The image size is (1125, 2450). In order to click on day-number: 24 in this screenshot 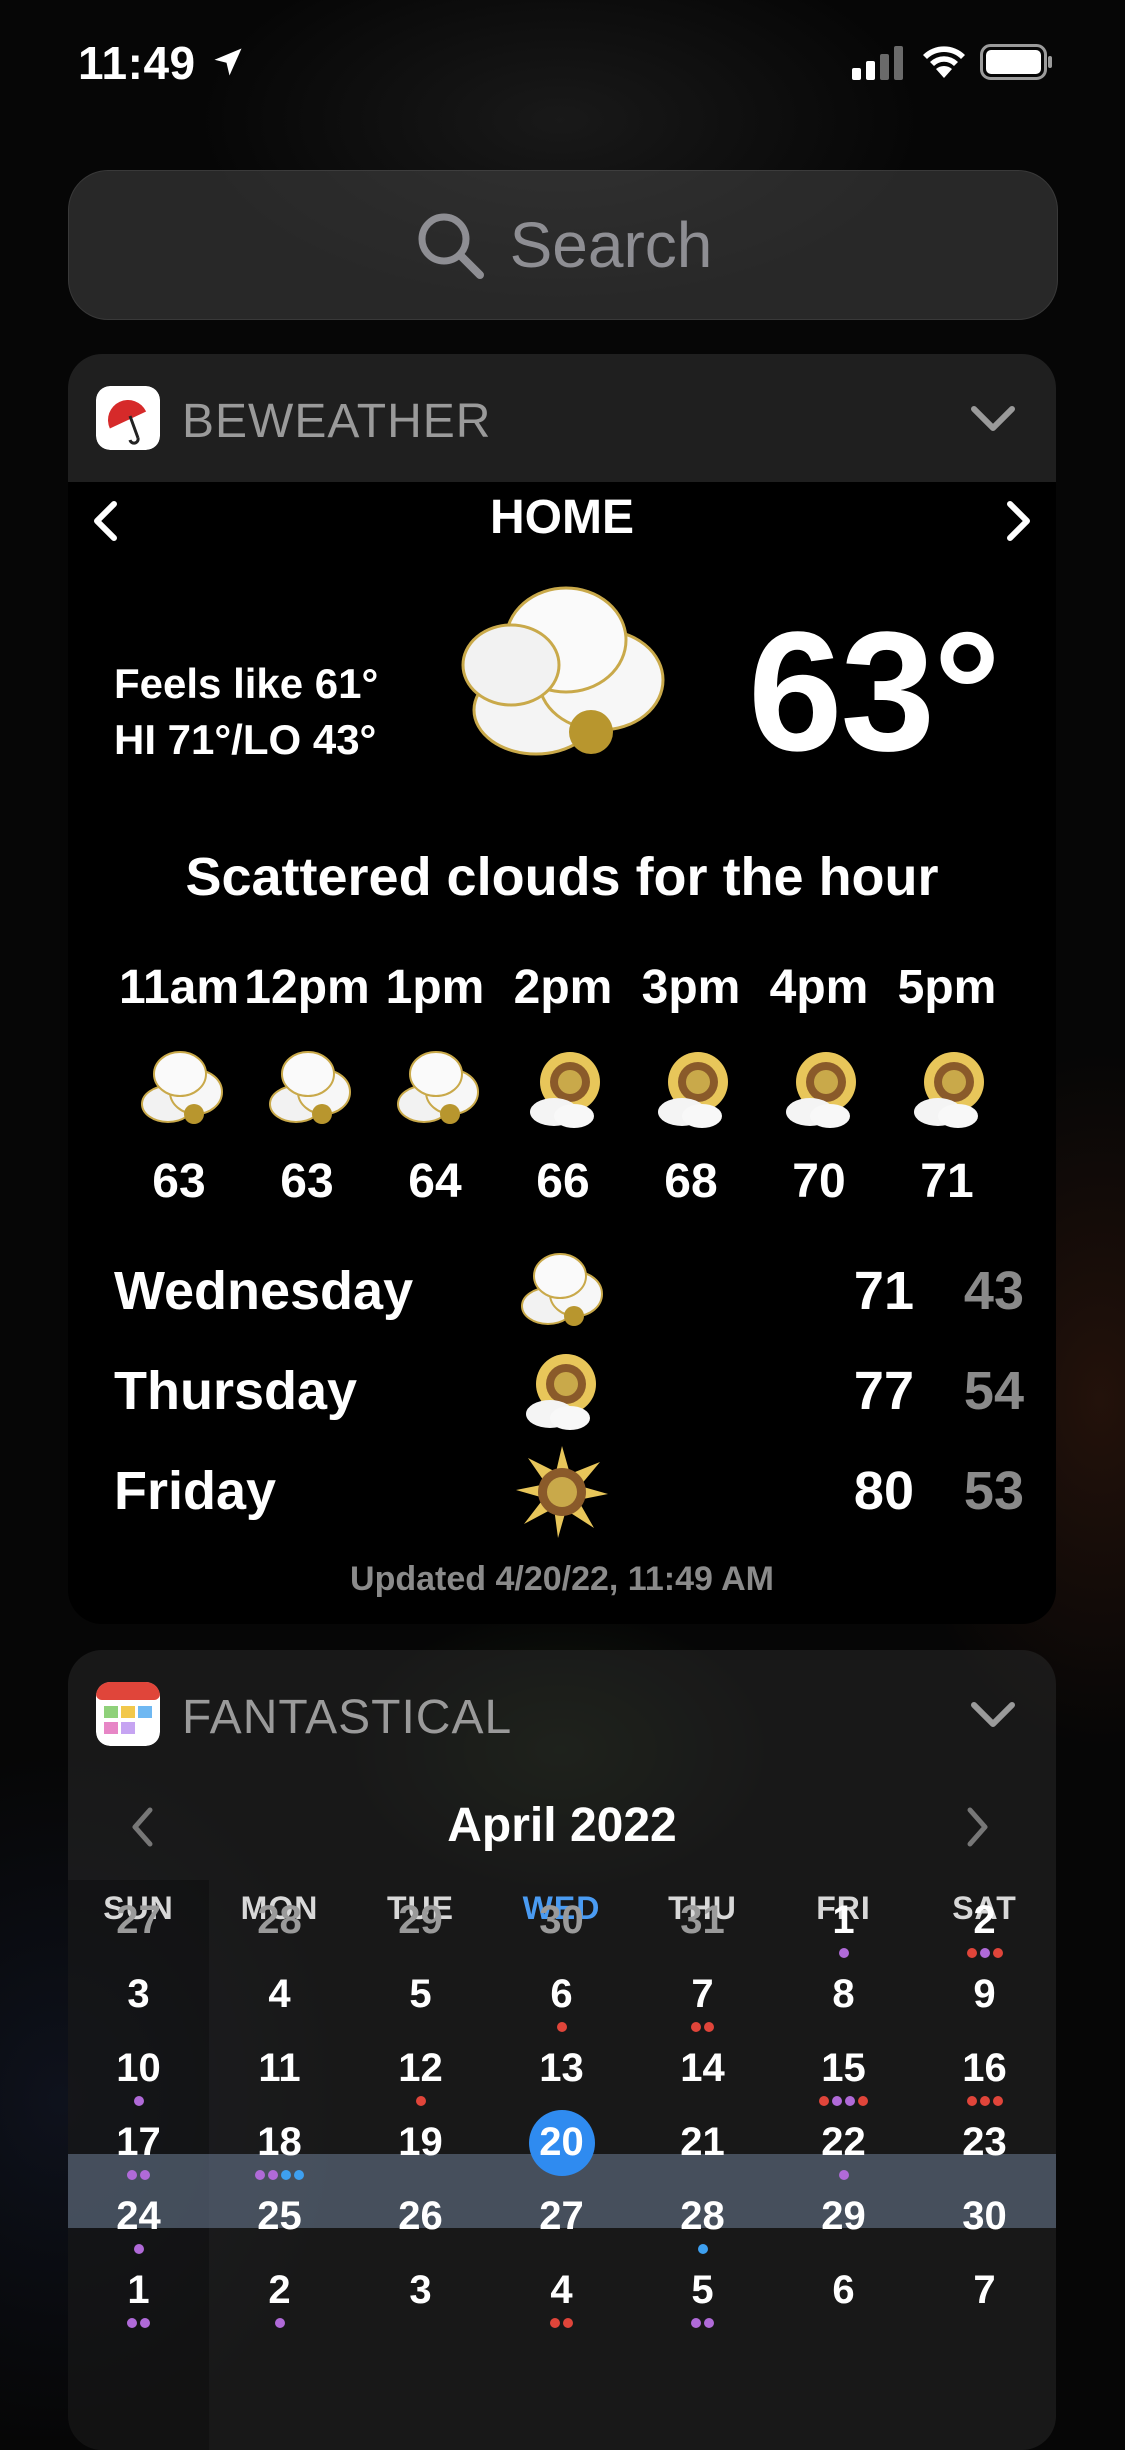, I will do `click(138, 2216)`.